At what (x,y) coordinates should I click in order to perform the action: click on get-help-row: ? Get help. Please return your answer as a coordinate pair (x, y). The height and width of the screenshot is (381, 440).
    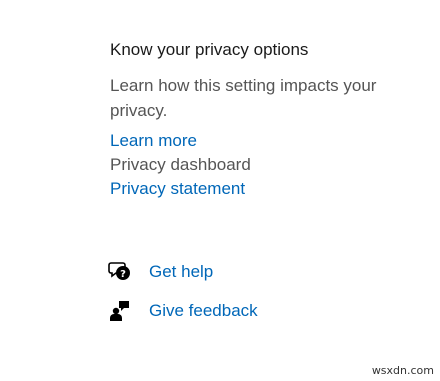
    Looking at the image, I should click on (160, 272).